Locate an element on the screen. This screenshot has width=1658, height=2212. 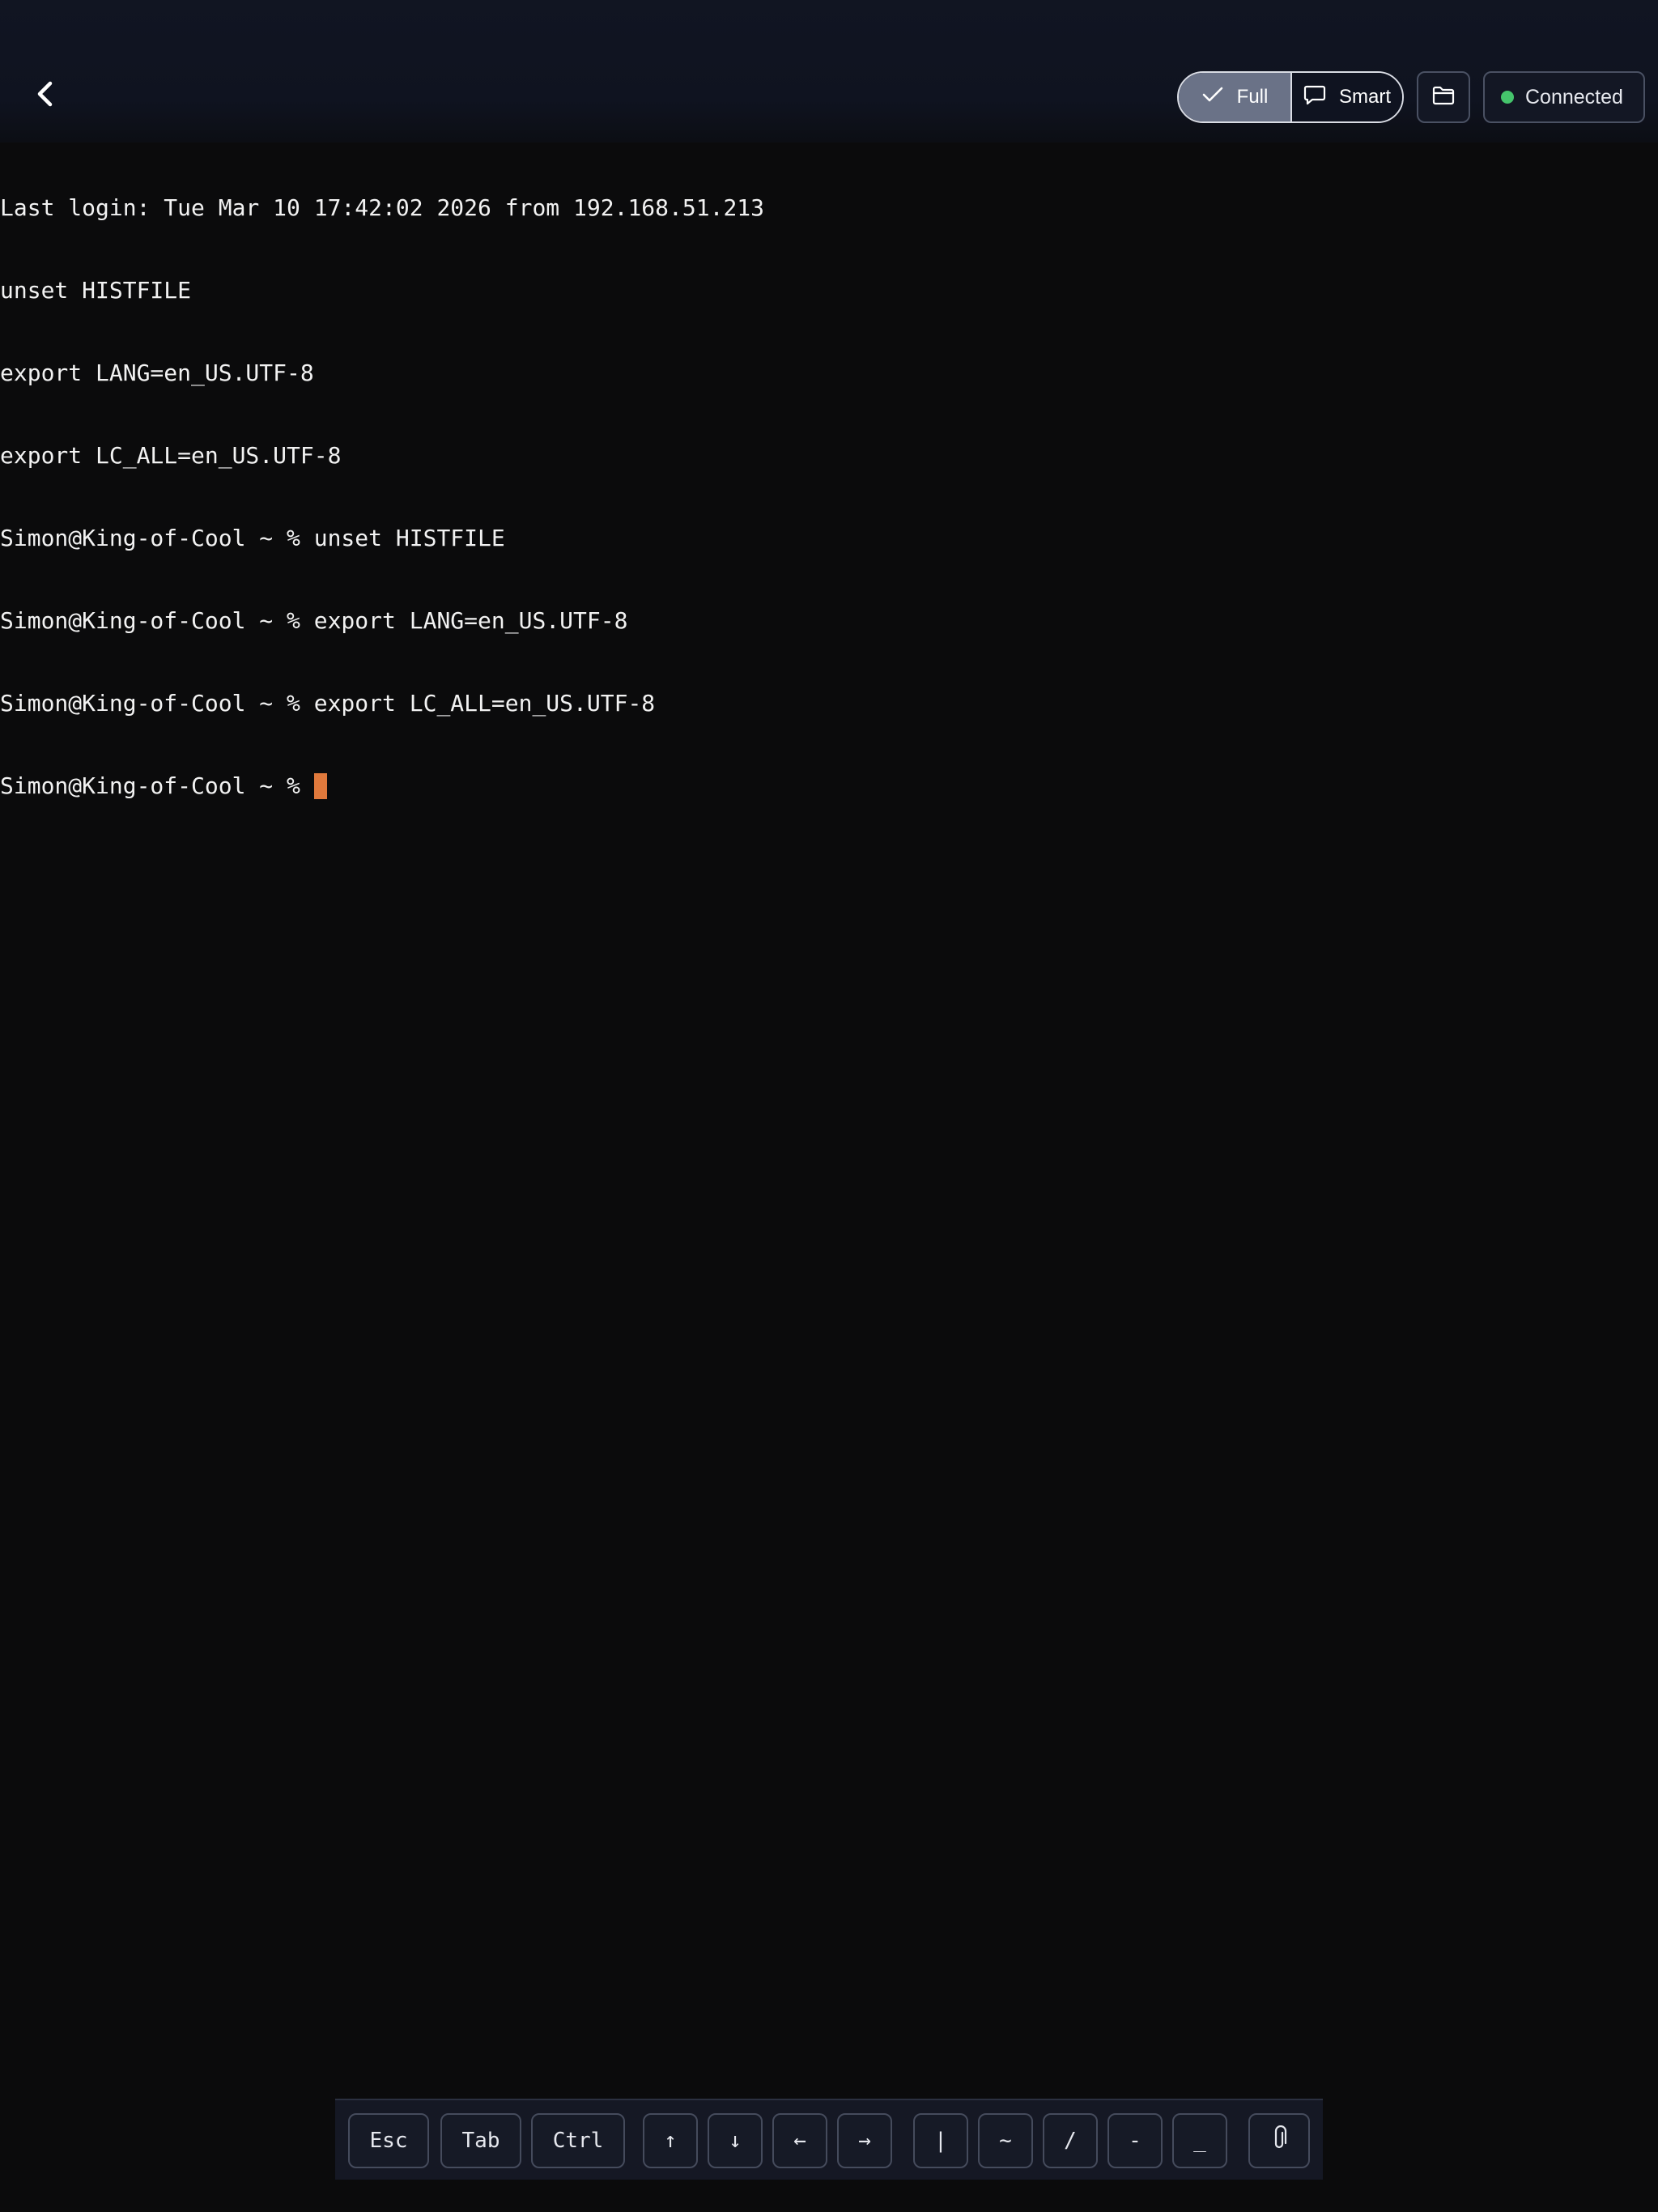
slash-key: / is located at coordinates (1070, 2140).